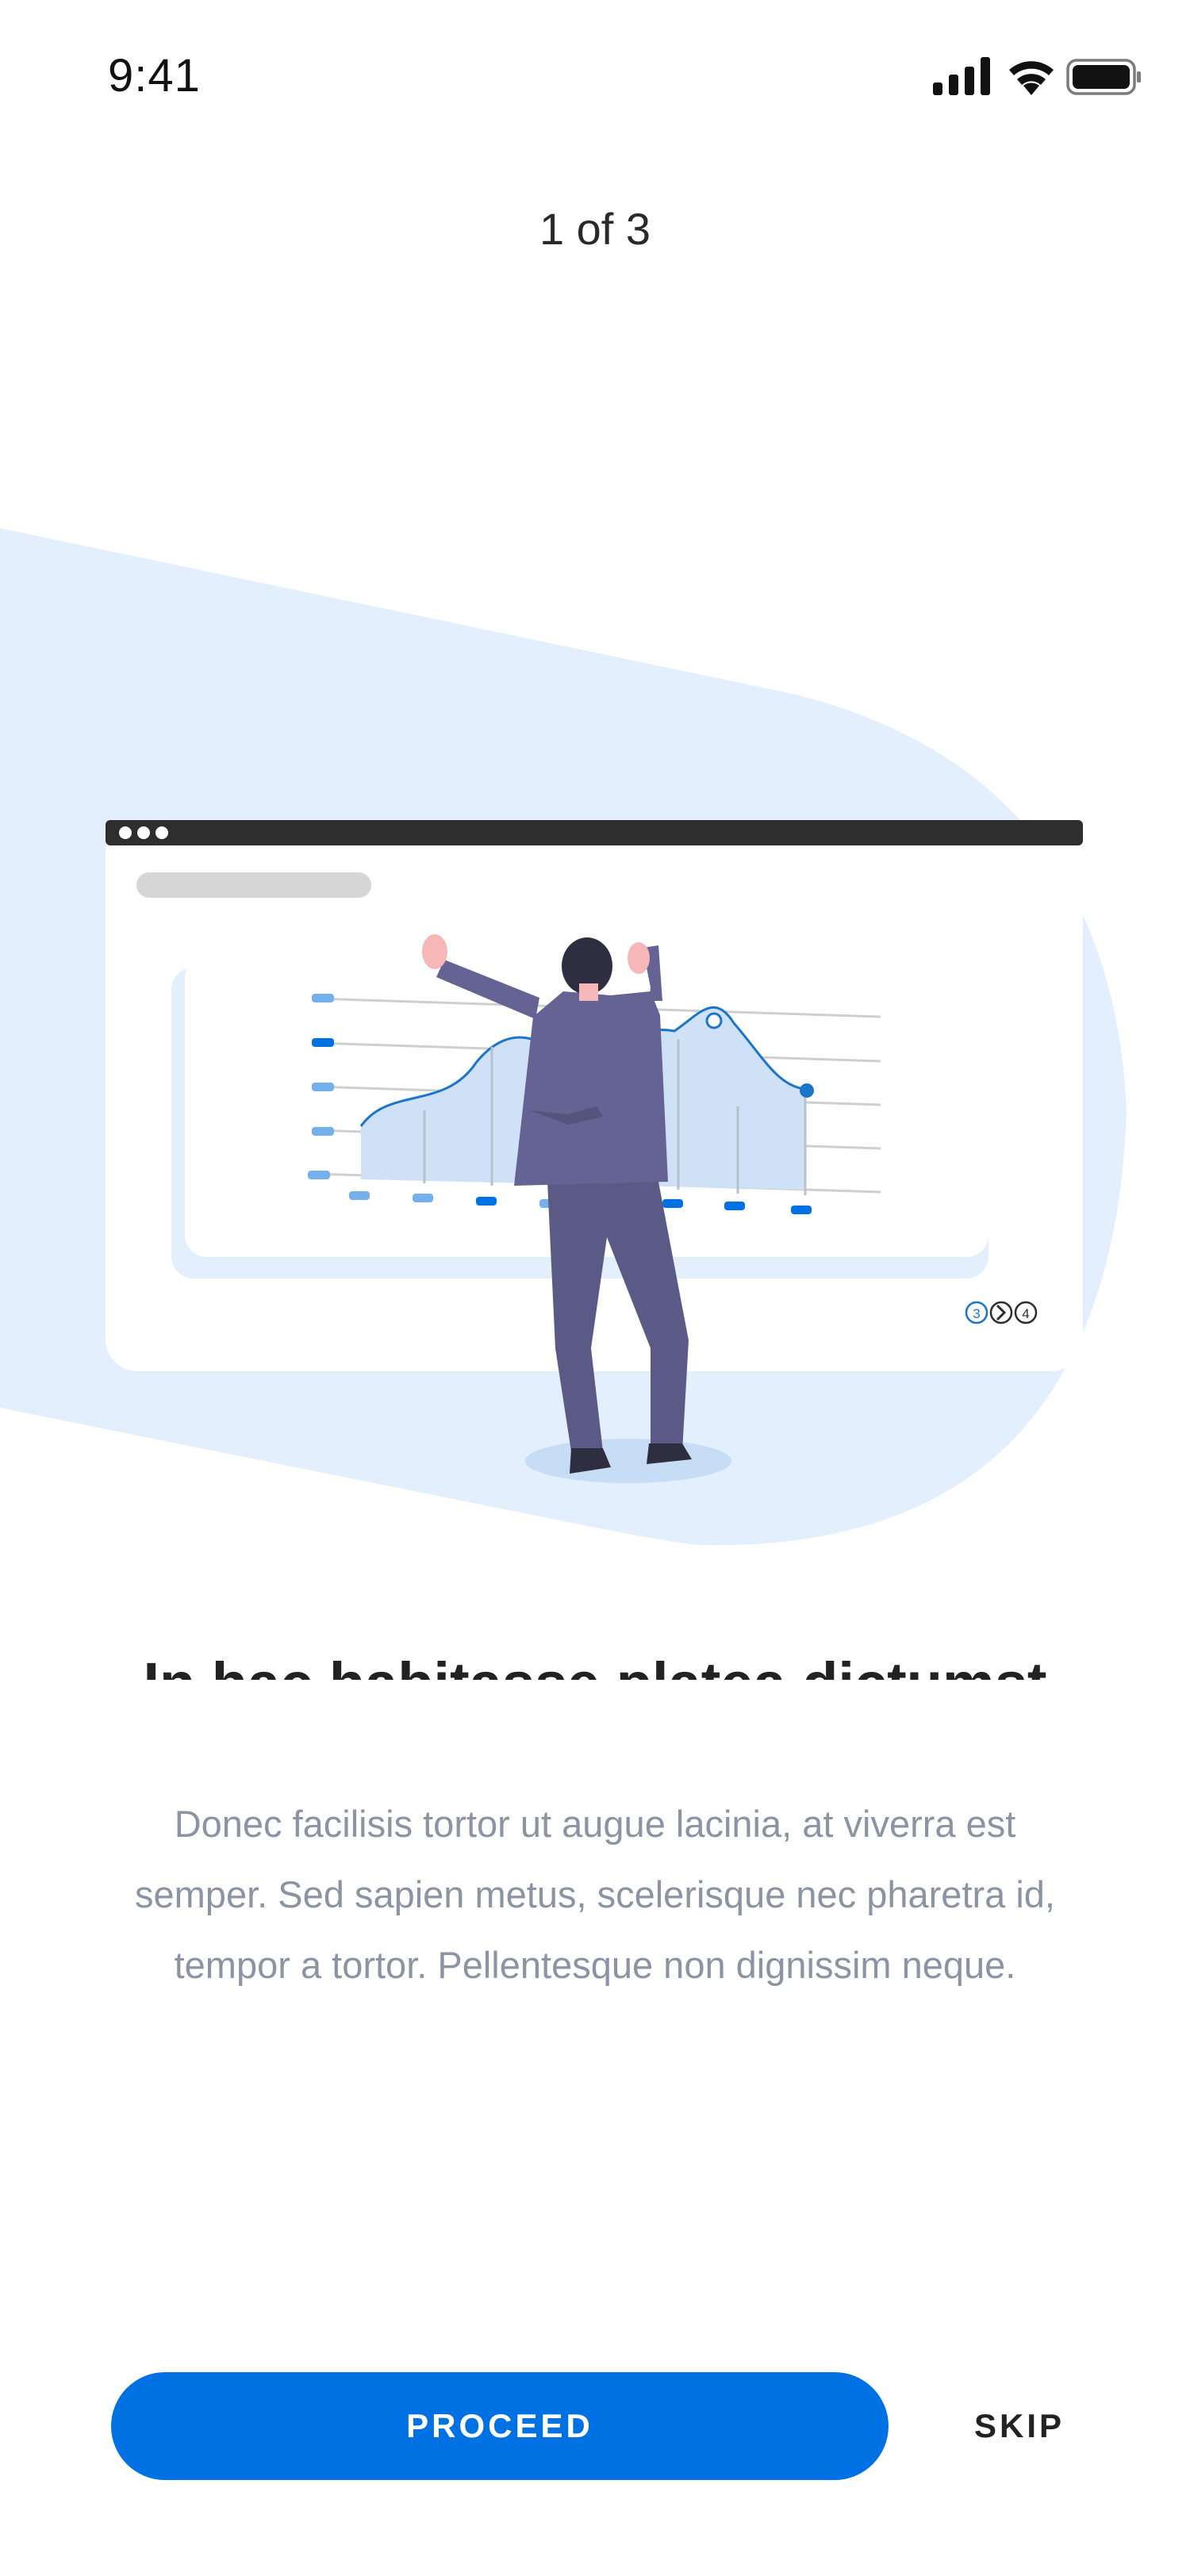  What do you see at coordinates (1019, 2426) in the screenshot?
I see `skip-button: SKIP` at bounding box center [1019, 2426].